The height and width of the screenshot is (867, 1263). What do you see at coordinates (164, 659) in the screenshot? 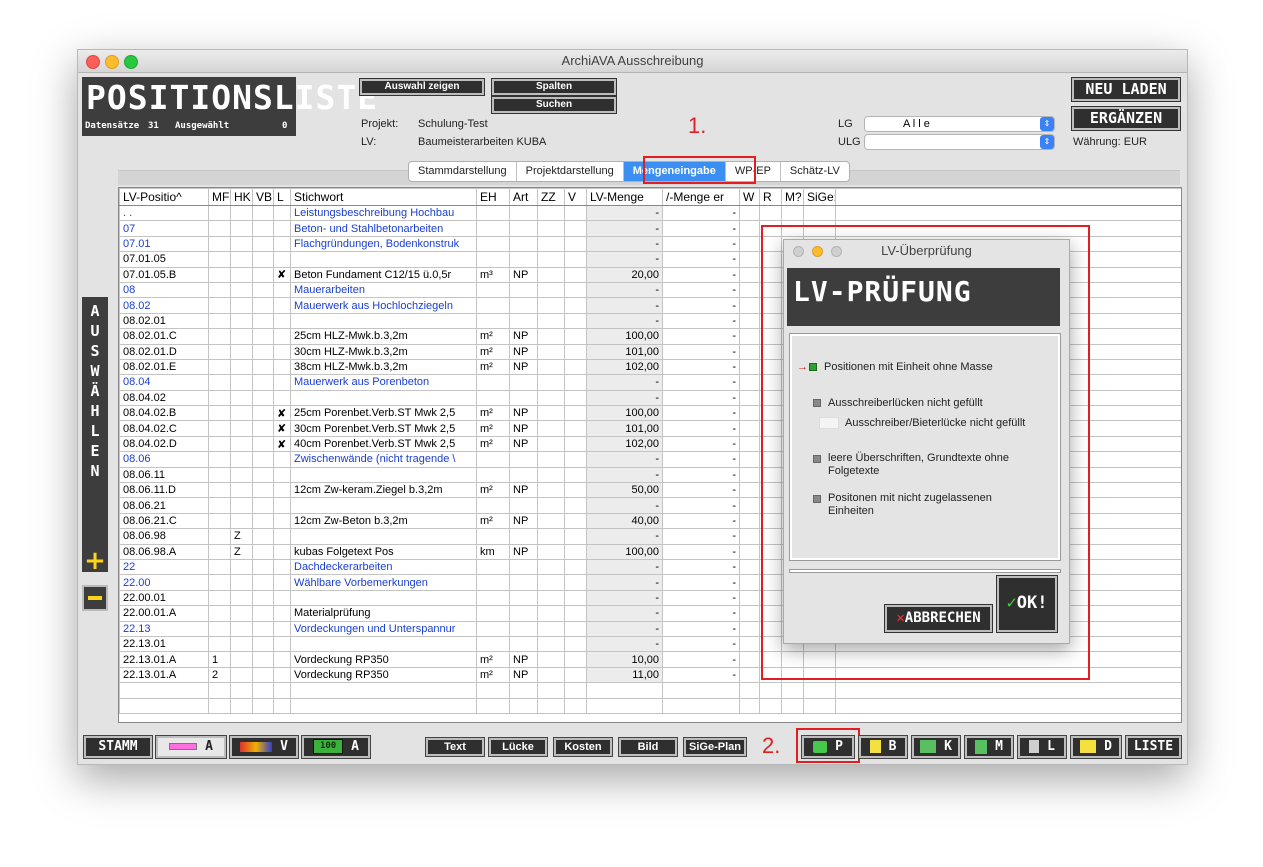
I see `cell-pos: 22.13.01.A` at bounding box center [164, 659].